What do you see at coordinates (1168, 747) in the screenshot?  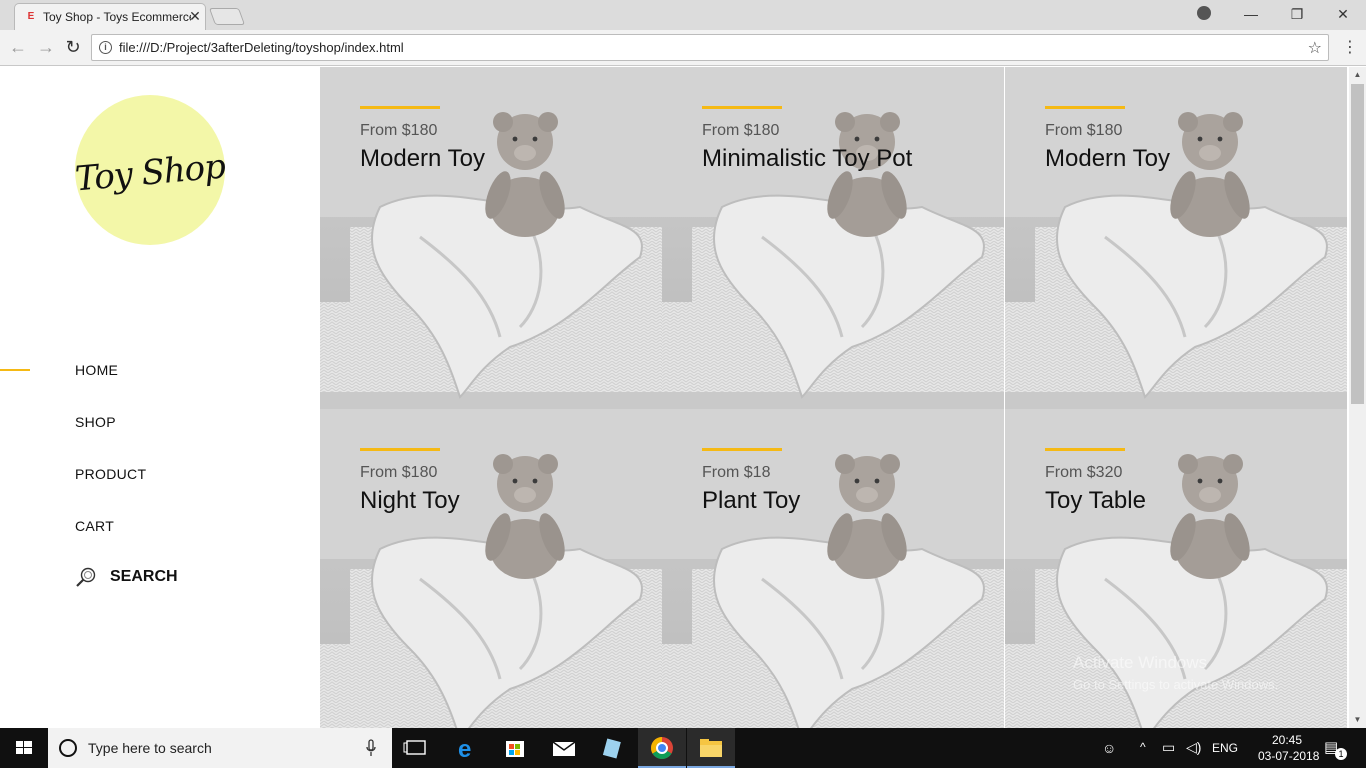 I see `network-icon: ▭` at bounding box center [1168, 747].